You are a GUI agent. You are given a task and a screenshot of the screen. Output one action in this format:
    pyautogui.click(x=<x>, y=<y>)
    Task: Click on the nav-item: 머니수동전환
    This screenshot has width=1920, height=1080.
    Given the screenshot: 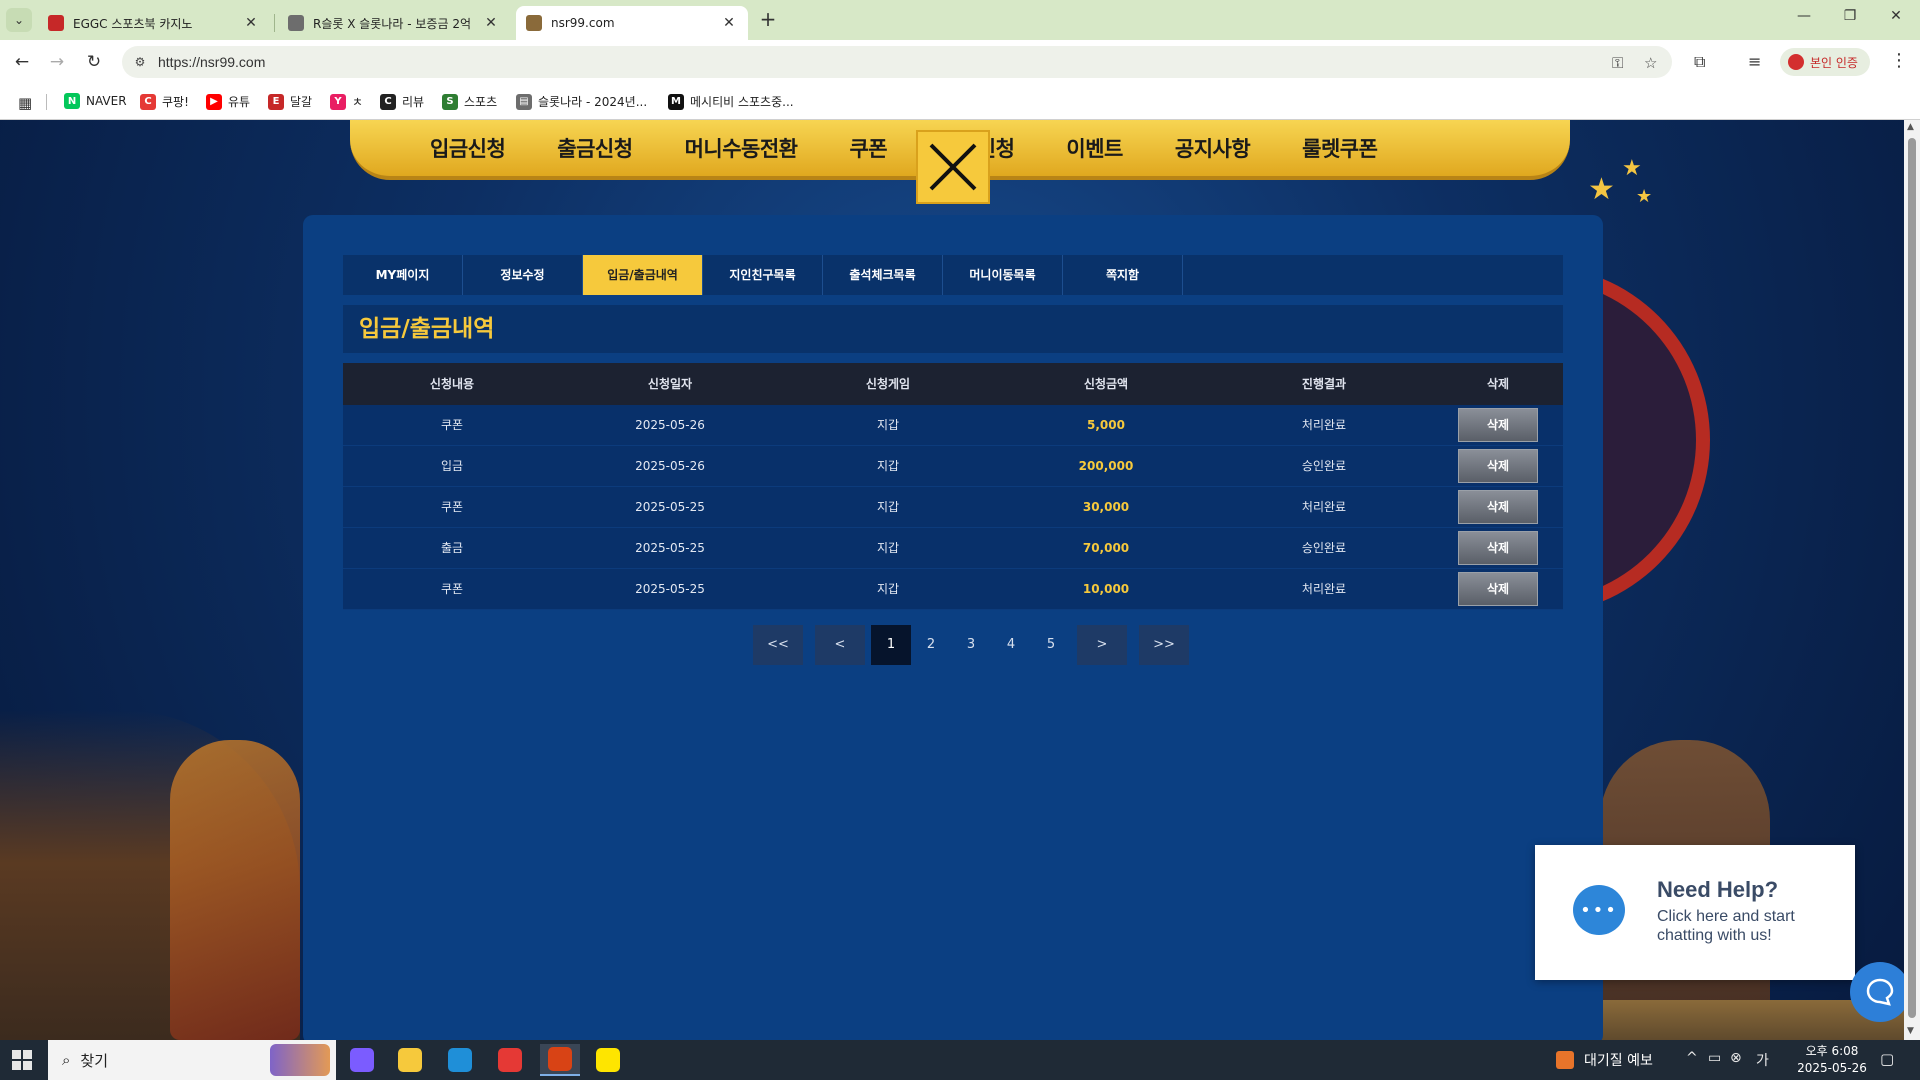 What is the action you would take?
    pyautogui.click(x=741, y=148)
    